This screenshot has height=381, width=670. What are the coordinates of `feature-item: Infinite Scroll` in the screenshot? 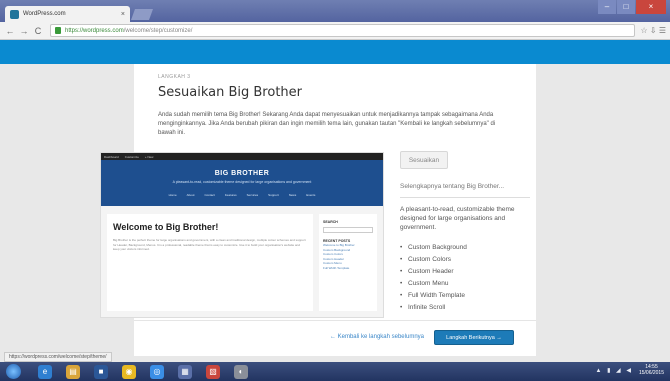 It's located at (465, 308).